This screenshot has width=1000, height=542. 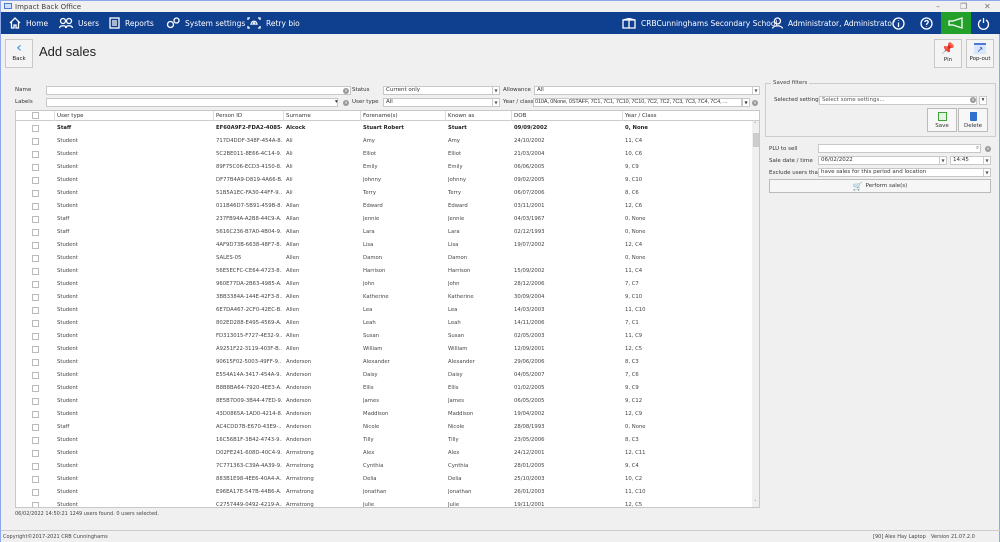 I want to click on select-all-checkbox, so click(x=35, y=115).